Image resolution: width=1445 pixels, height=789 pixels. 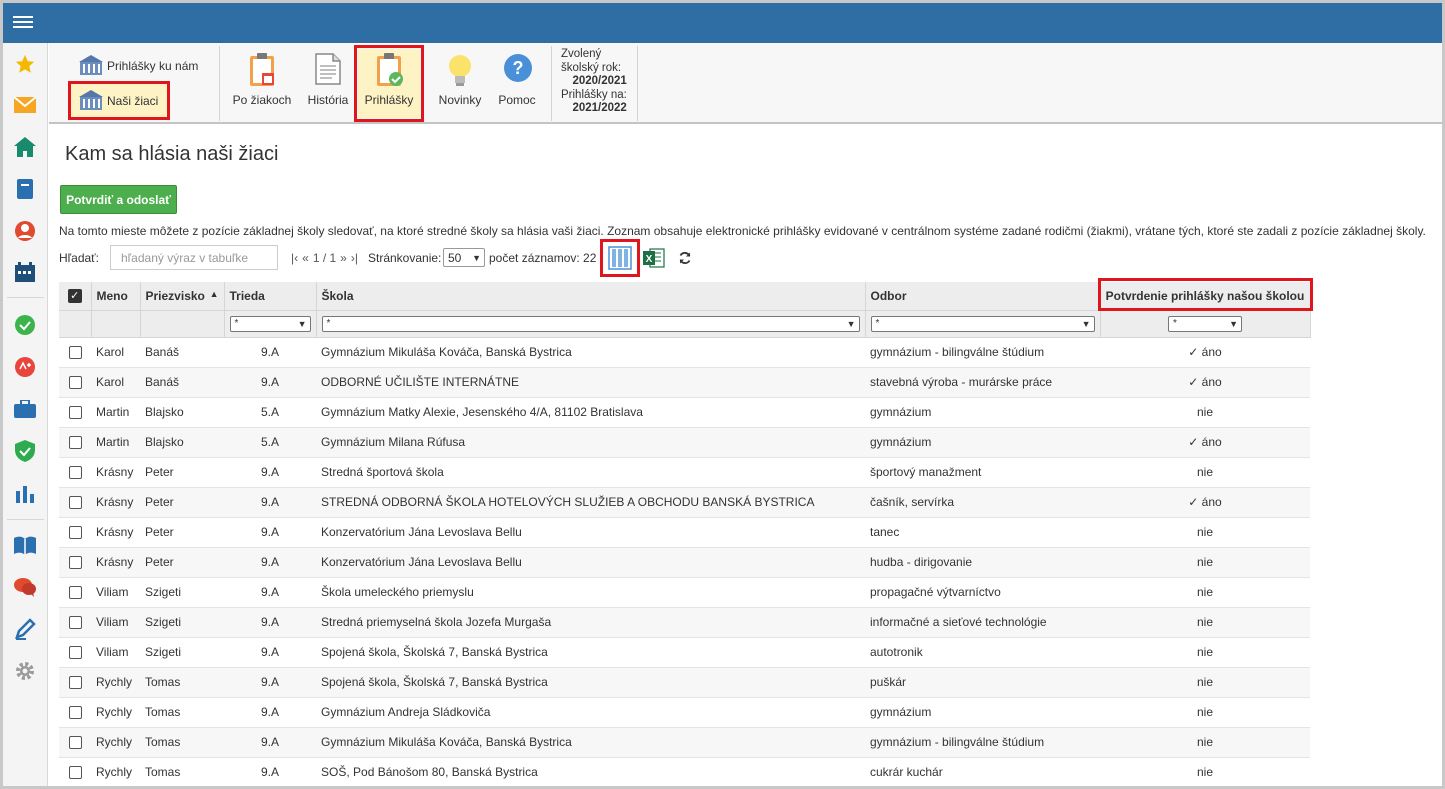 I want to click on news-button: Novinky, so click(x=460, y=83).